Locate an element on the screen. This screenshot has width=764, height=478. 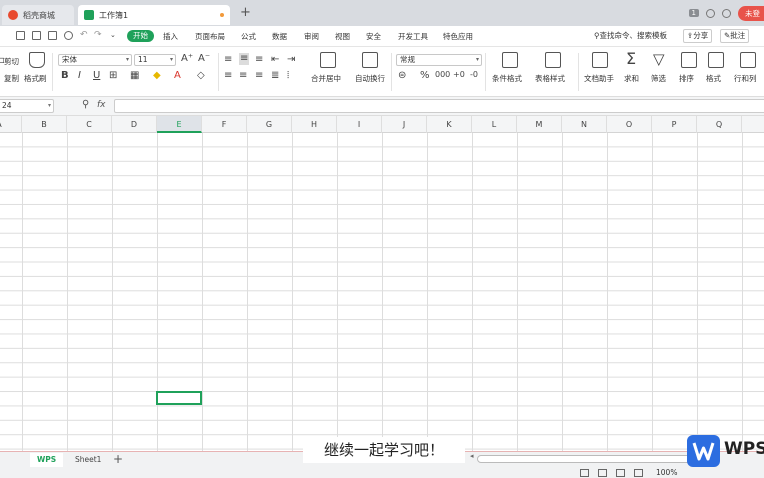
format-painter-button: 格式刷 is located at coordinates (35, 78).